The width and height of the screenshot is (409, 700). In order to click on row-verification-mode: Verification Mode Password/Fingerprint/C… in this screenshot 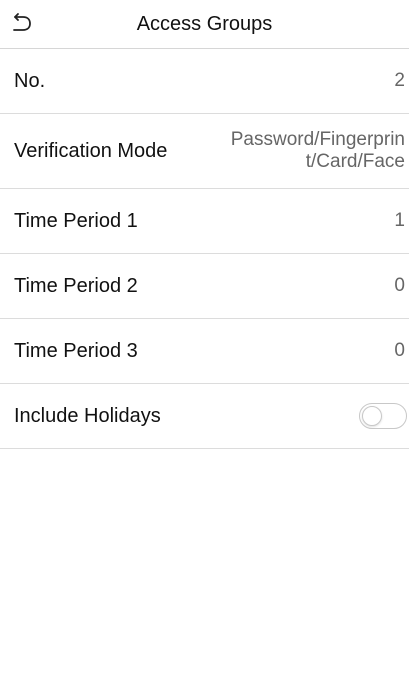, I will do `click(204, 151)`.